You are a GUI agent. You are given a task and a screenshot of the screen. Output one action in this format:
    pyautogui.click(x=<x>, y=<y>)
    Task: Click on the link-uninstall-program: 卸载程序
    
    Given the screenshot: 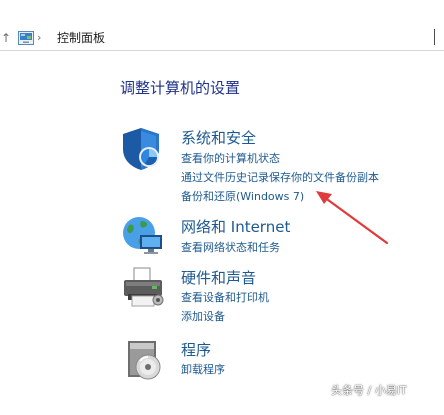 What is the action you would take?
    pyautogui.click(x=203, y=370)
    